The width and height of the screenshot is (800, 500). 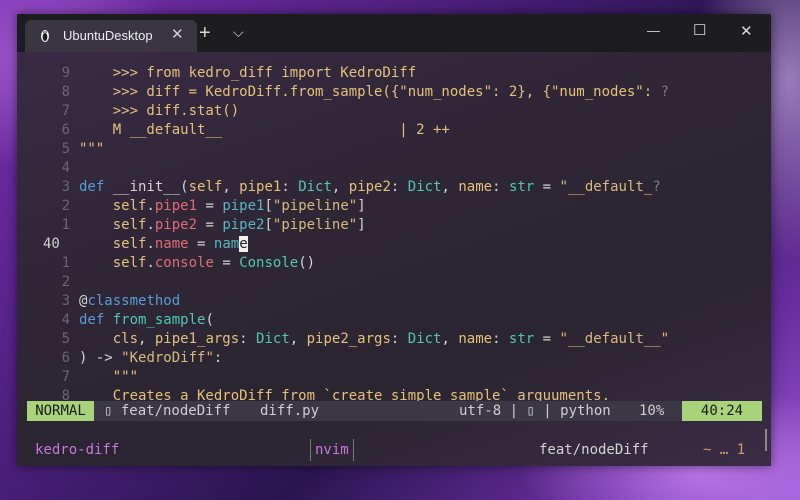 I want to click on minimize-button: —, so click(x=653, y=30).